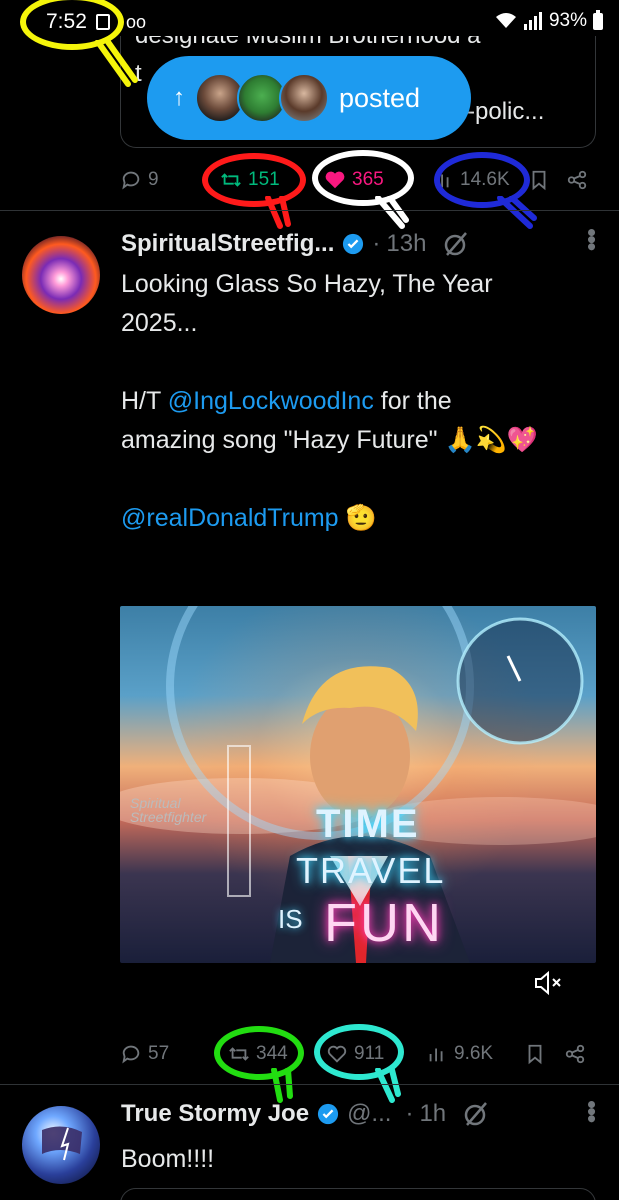  What do you see at coordinates (136, 22) in the screenshot?
I see `voicemail-icon: oo` at bounding box center [136, 22].